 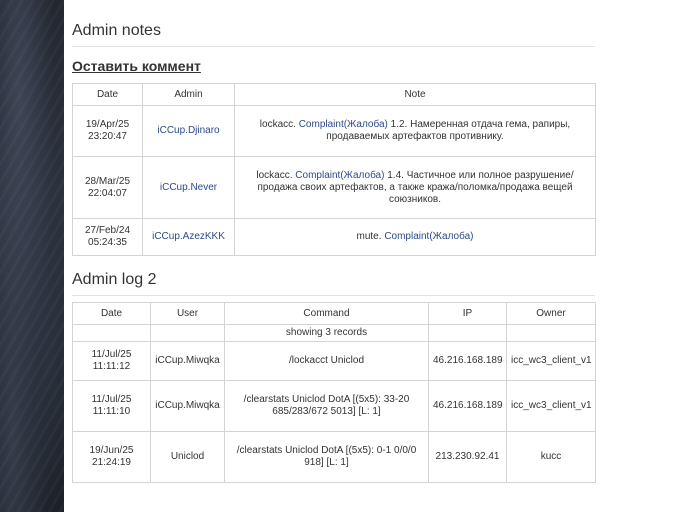 What do you see at coordinates (467, 313) in the screenshot?
I see `column-header-ip: IP` at bounding box center [467, 313].